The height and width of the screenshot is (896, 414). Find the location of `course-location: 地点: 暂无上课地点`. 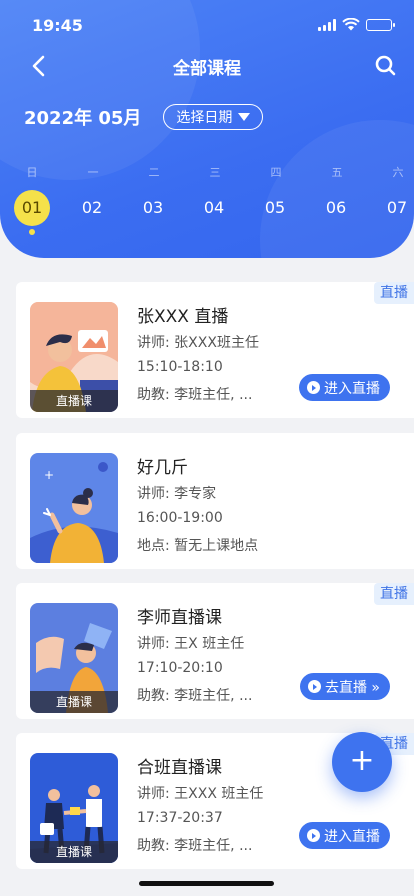

course-location: 地点: 暂无上课地点 is located at coordinates (198, 546).